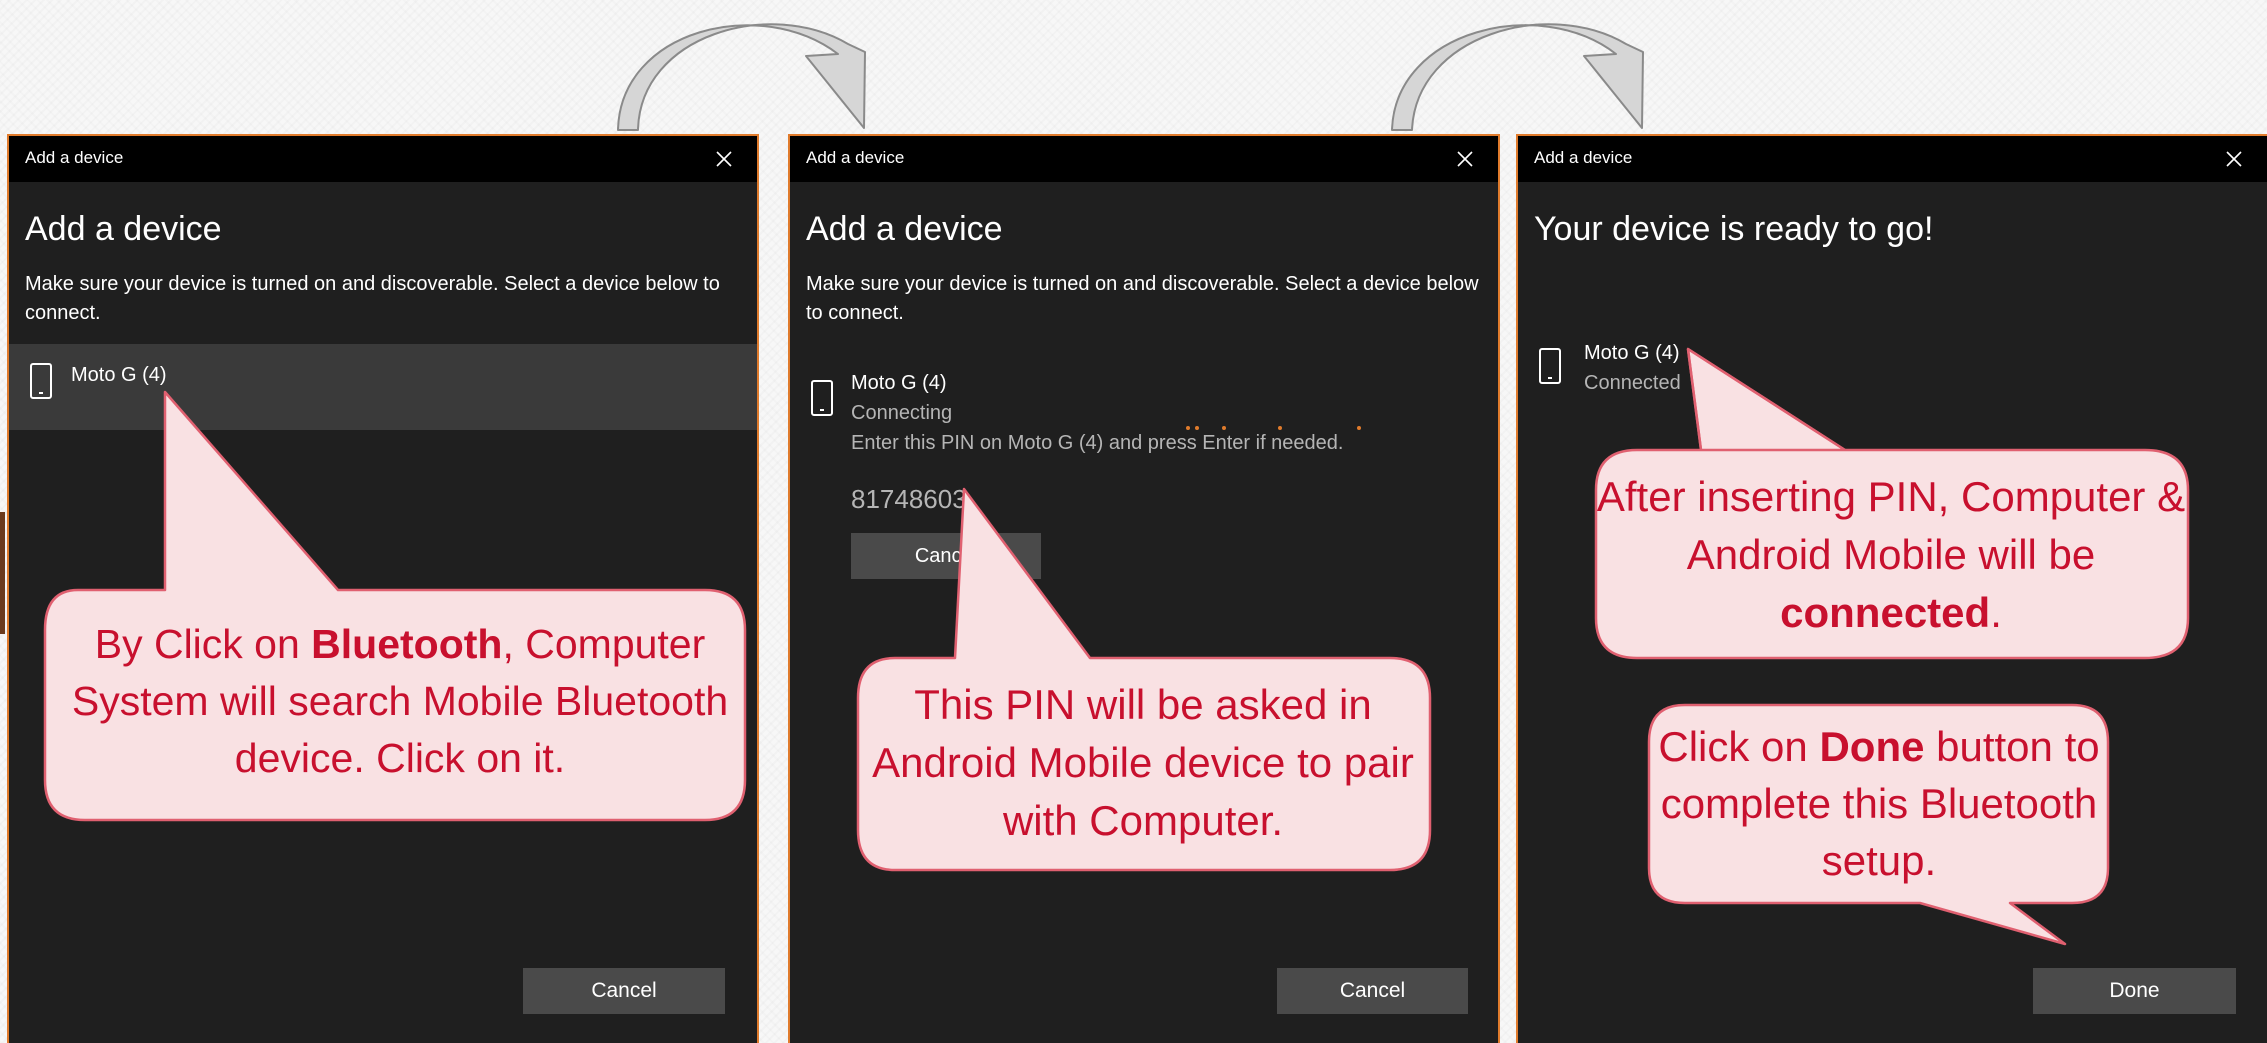  Describe the element at coordinates (383, 387) in the screenshot. I see `device-list-item: Moto G (4)` at that location.